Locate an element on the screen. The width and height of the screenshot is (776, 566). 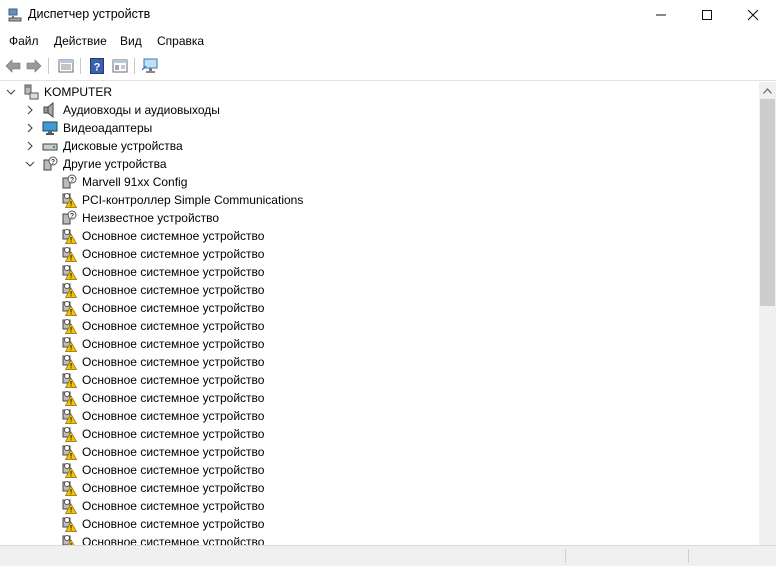
scroll-thumb is located at coordinates (767, 202).